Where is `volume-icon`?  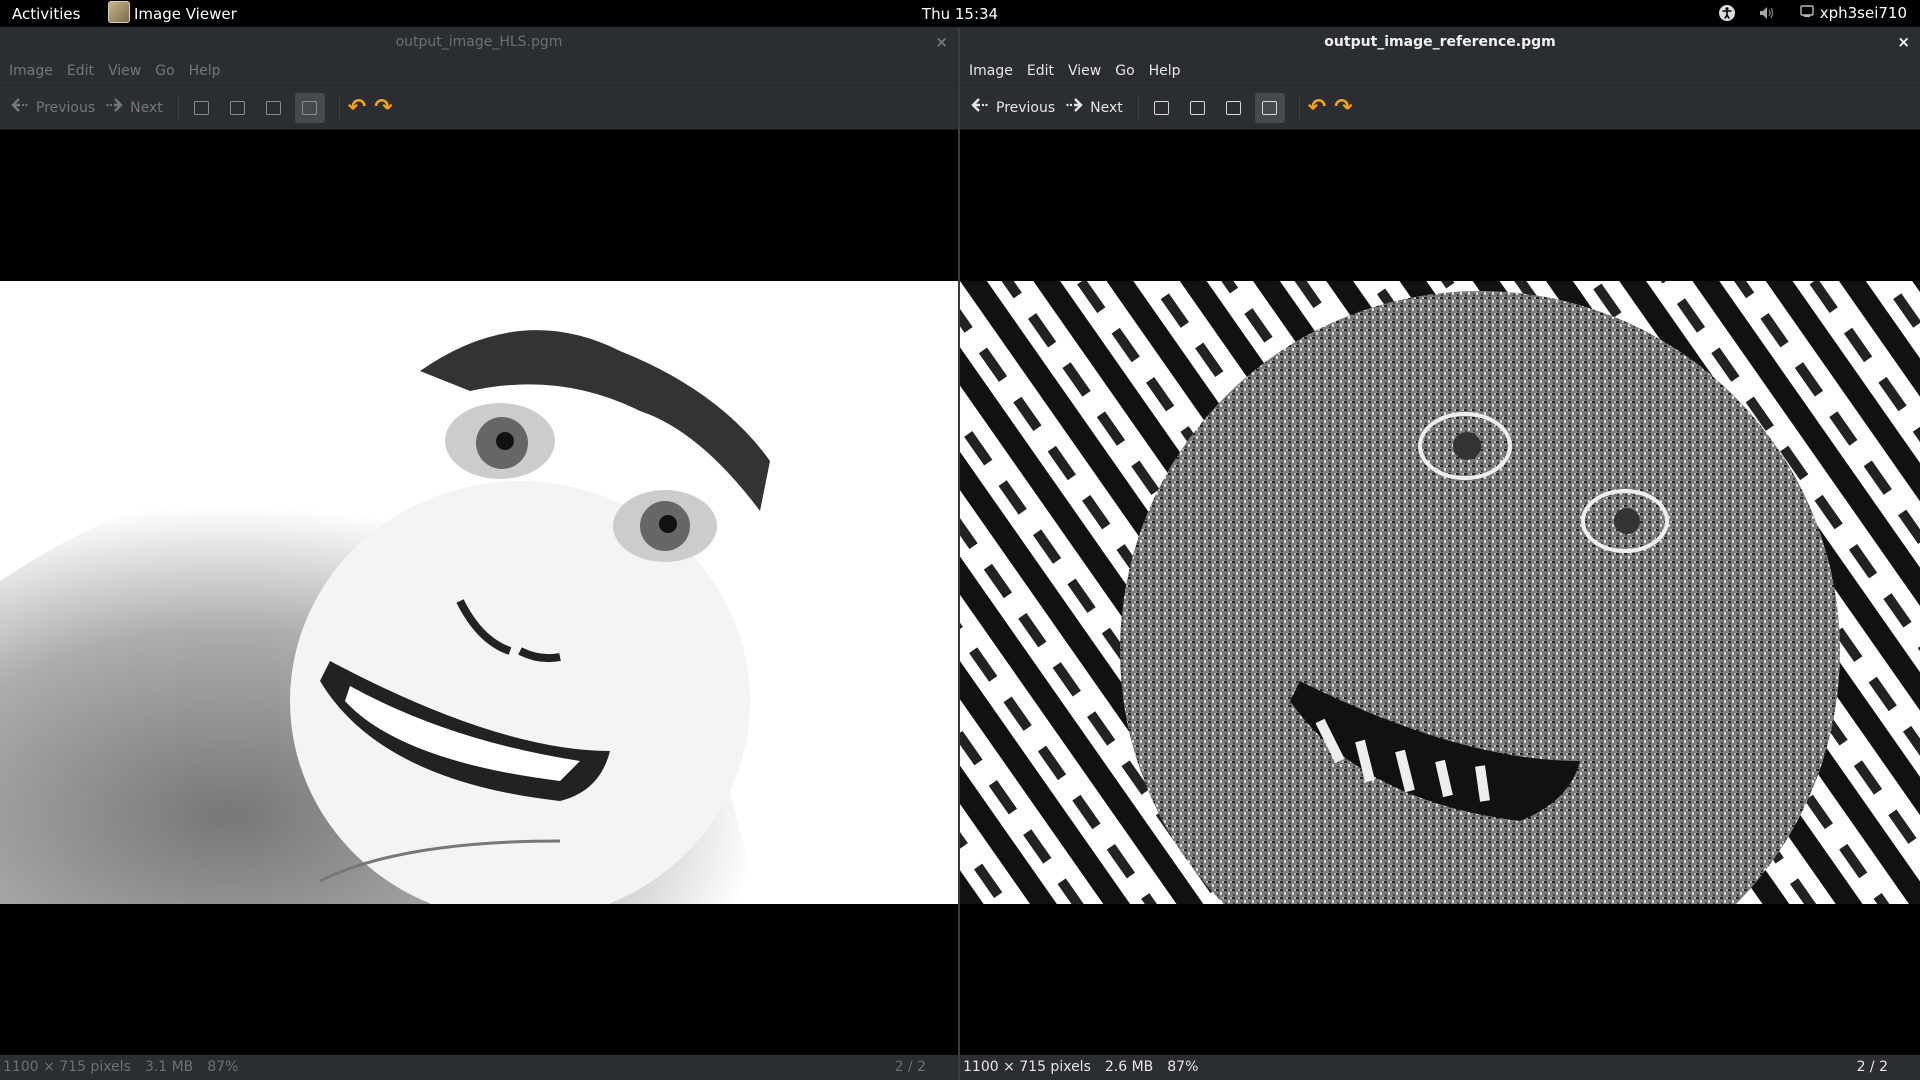
volume-icon is located at coordinates (1767, 13).